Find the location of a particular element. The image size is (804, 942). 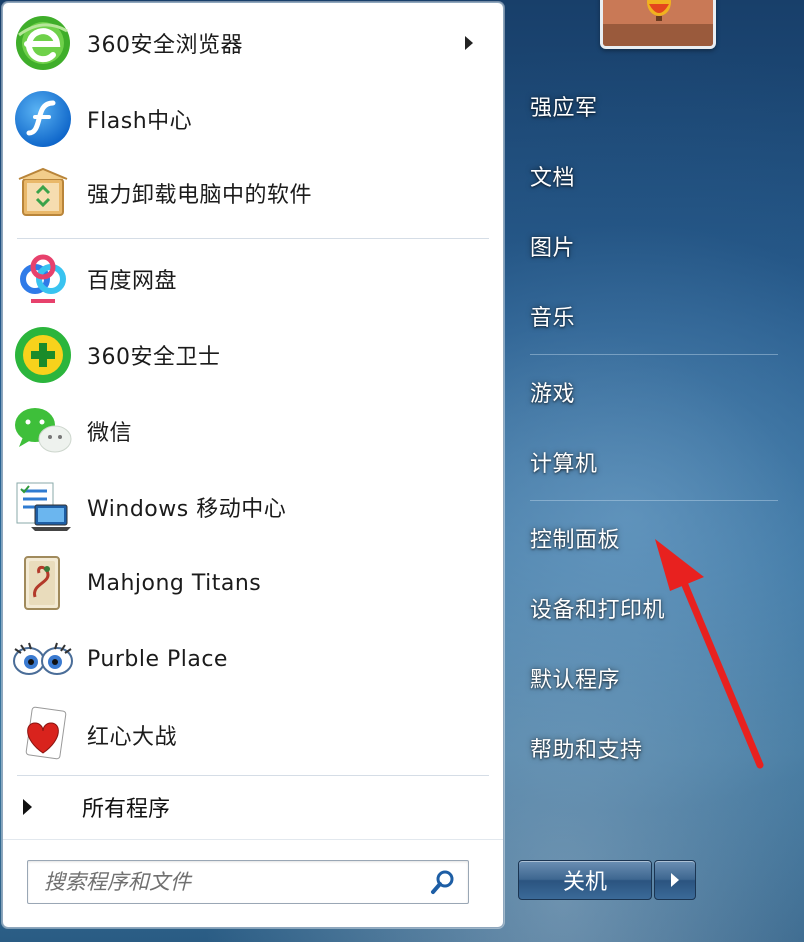

right-link-documents: 文档 is located at coordinates (552, 176).